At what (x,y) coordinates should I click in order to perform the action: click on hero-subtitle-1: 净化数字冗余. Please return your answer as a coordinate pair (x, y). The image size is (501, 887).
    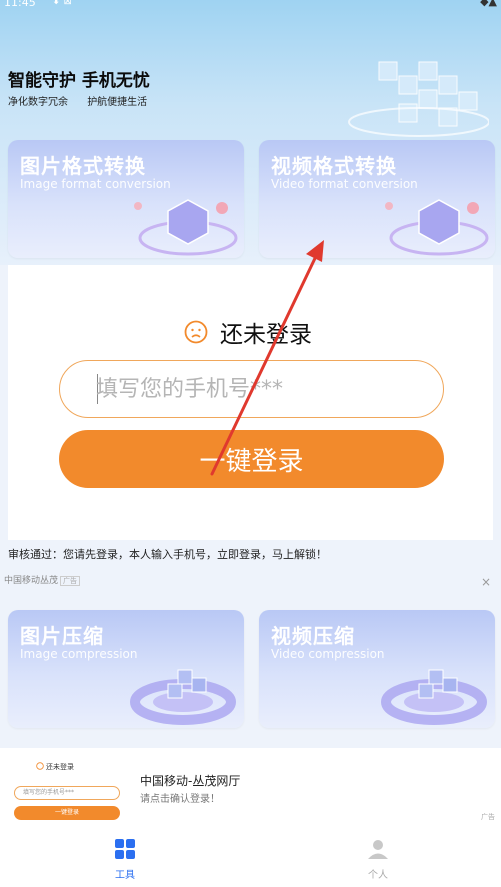
    Looking at the image, I should click on (38, 102).